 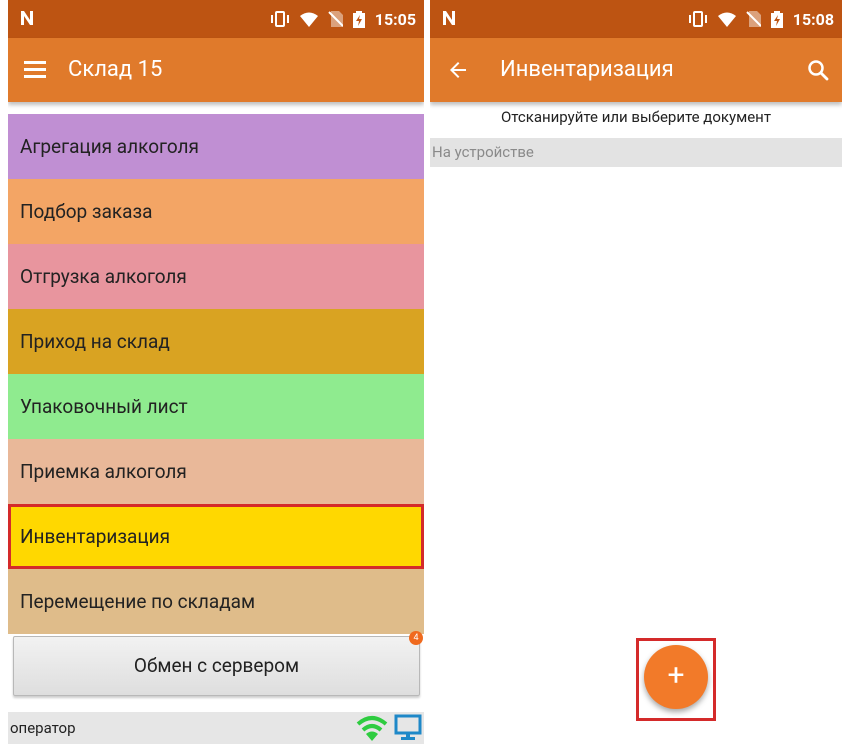 What do you see at coordinates (115, 69) in the screenshot?
I see `page-title: Склад 15` at bounding box center [115, 69].